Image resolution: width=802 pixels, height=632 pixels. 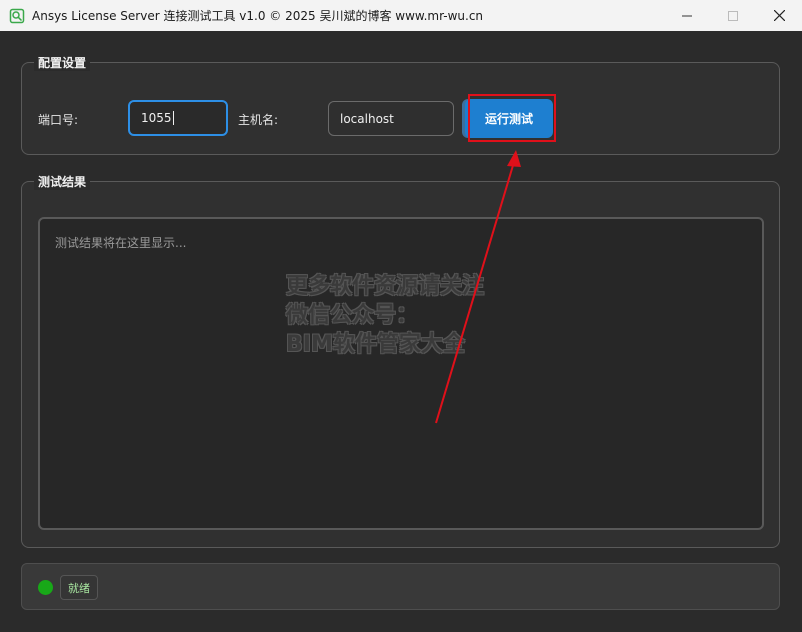 I want to click on text-caret, so click(x=173, y=118).